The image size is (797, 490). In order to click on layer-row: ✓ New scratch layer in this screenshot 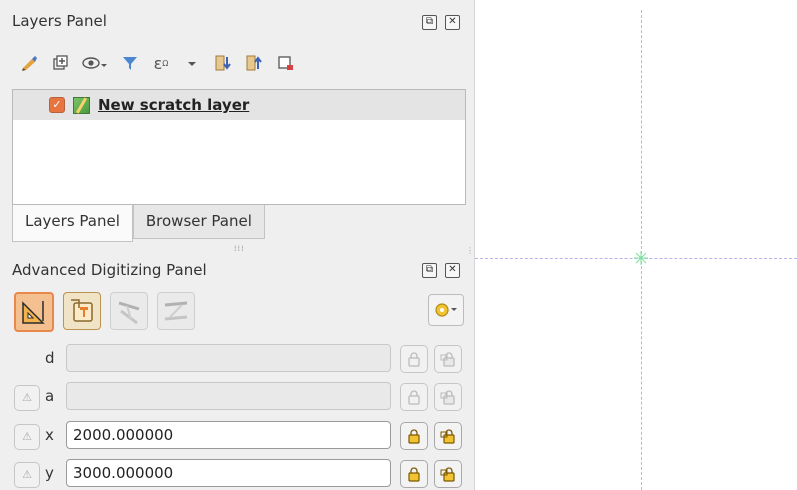, I will do `click(239, 105)`.